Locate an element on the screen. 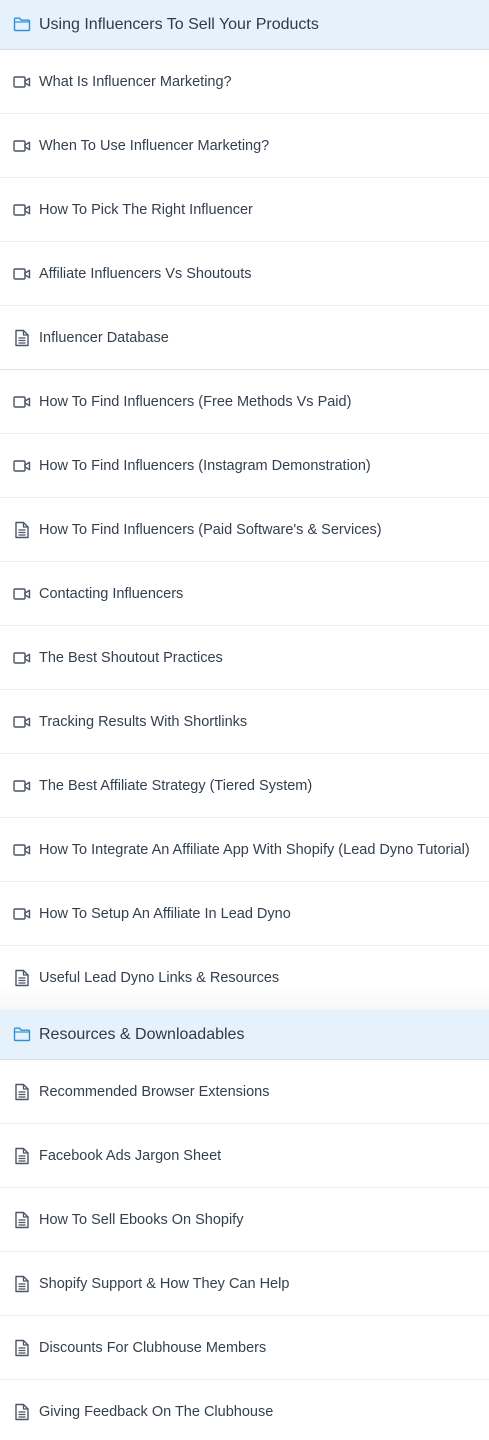  lesson-item: How To Pick The Right Influencer is located at coordinates (244, 210).